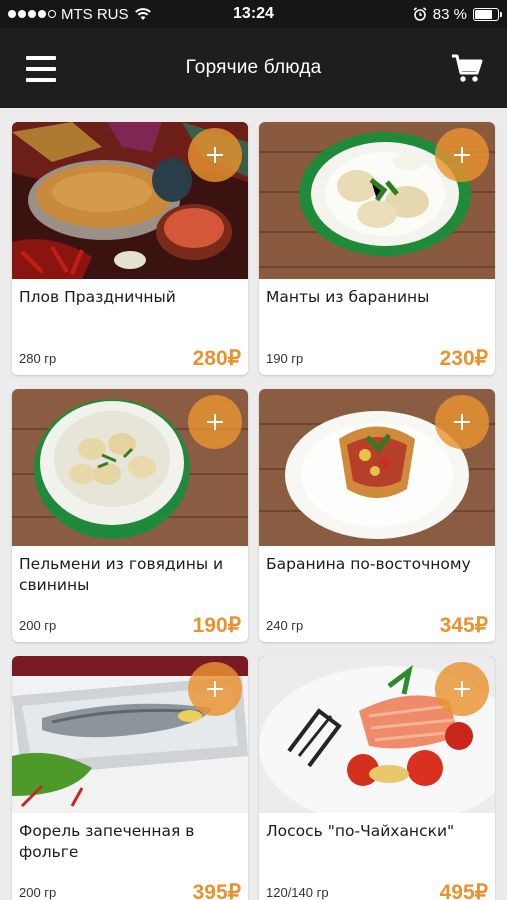 The height and width of the screenshot is (900, 507). I want to click on cart-icon, so click(467, 68).